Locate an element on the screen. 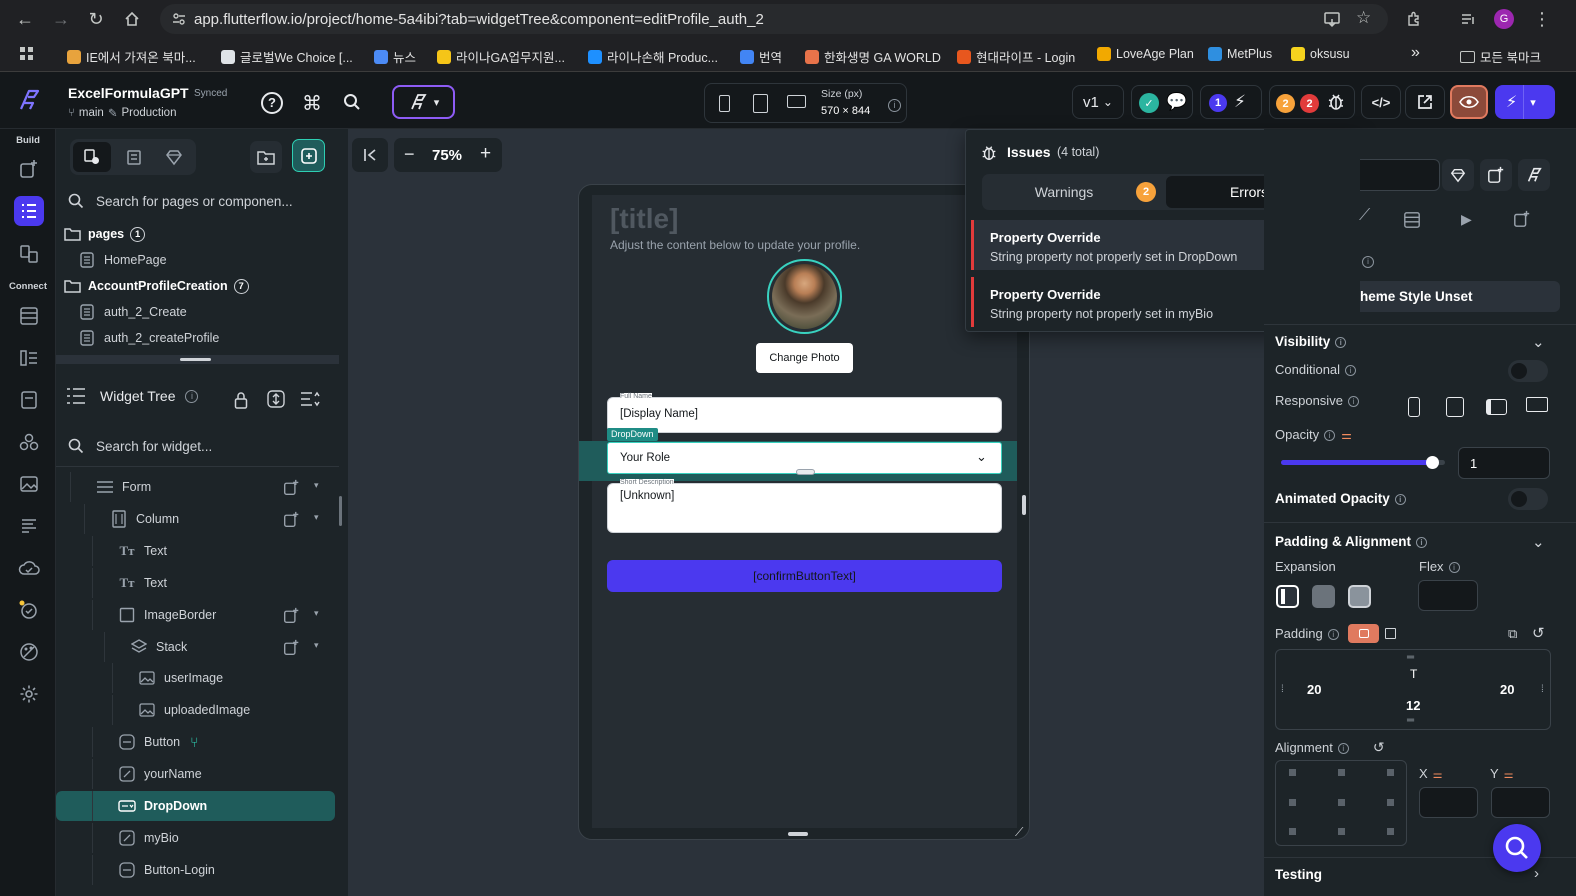  padding-top: T is located at coordinates (1413, 674).